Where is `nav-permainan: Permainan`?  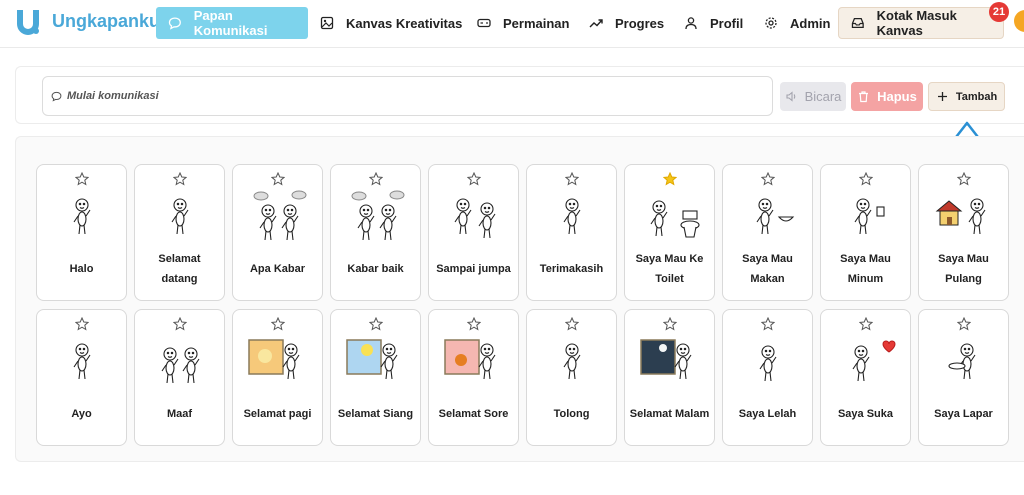
nav-permainan: Permainan is located at coordinates (523, 23).